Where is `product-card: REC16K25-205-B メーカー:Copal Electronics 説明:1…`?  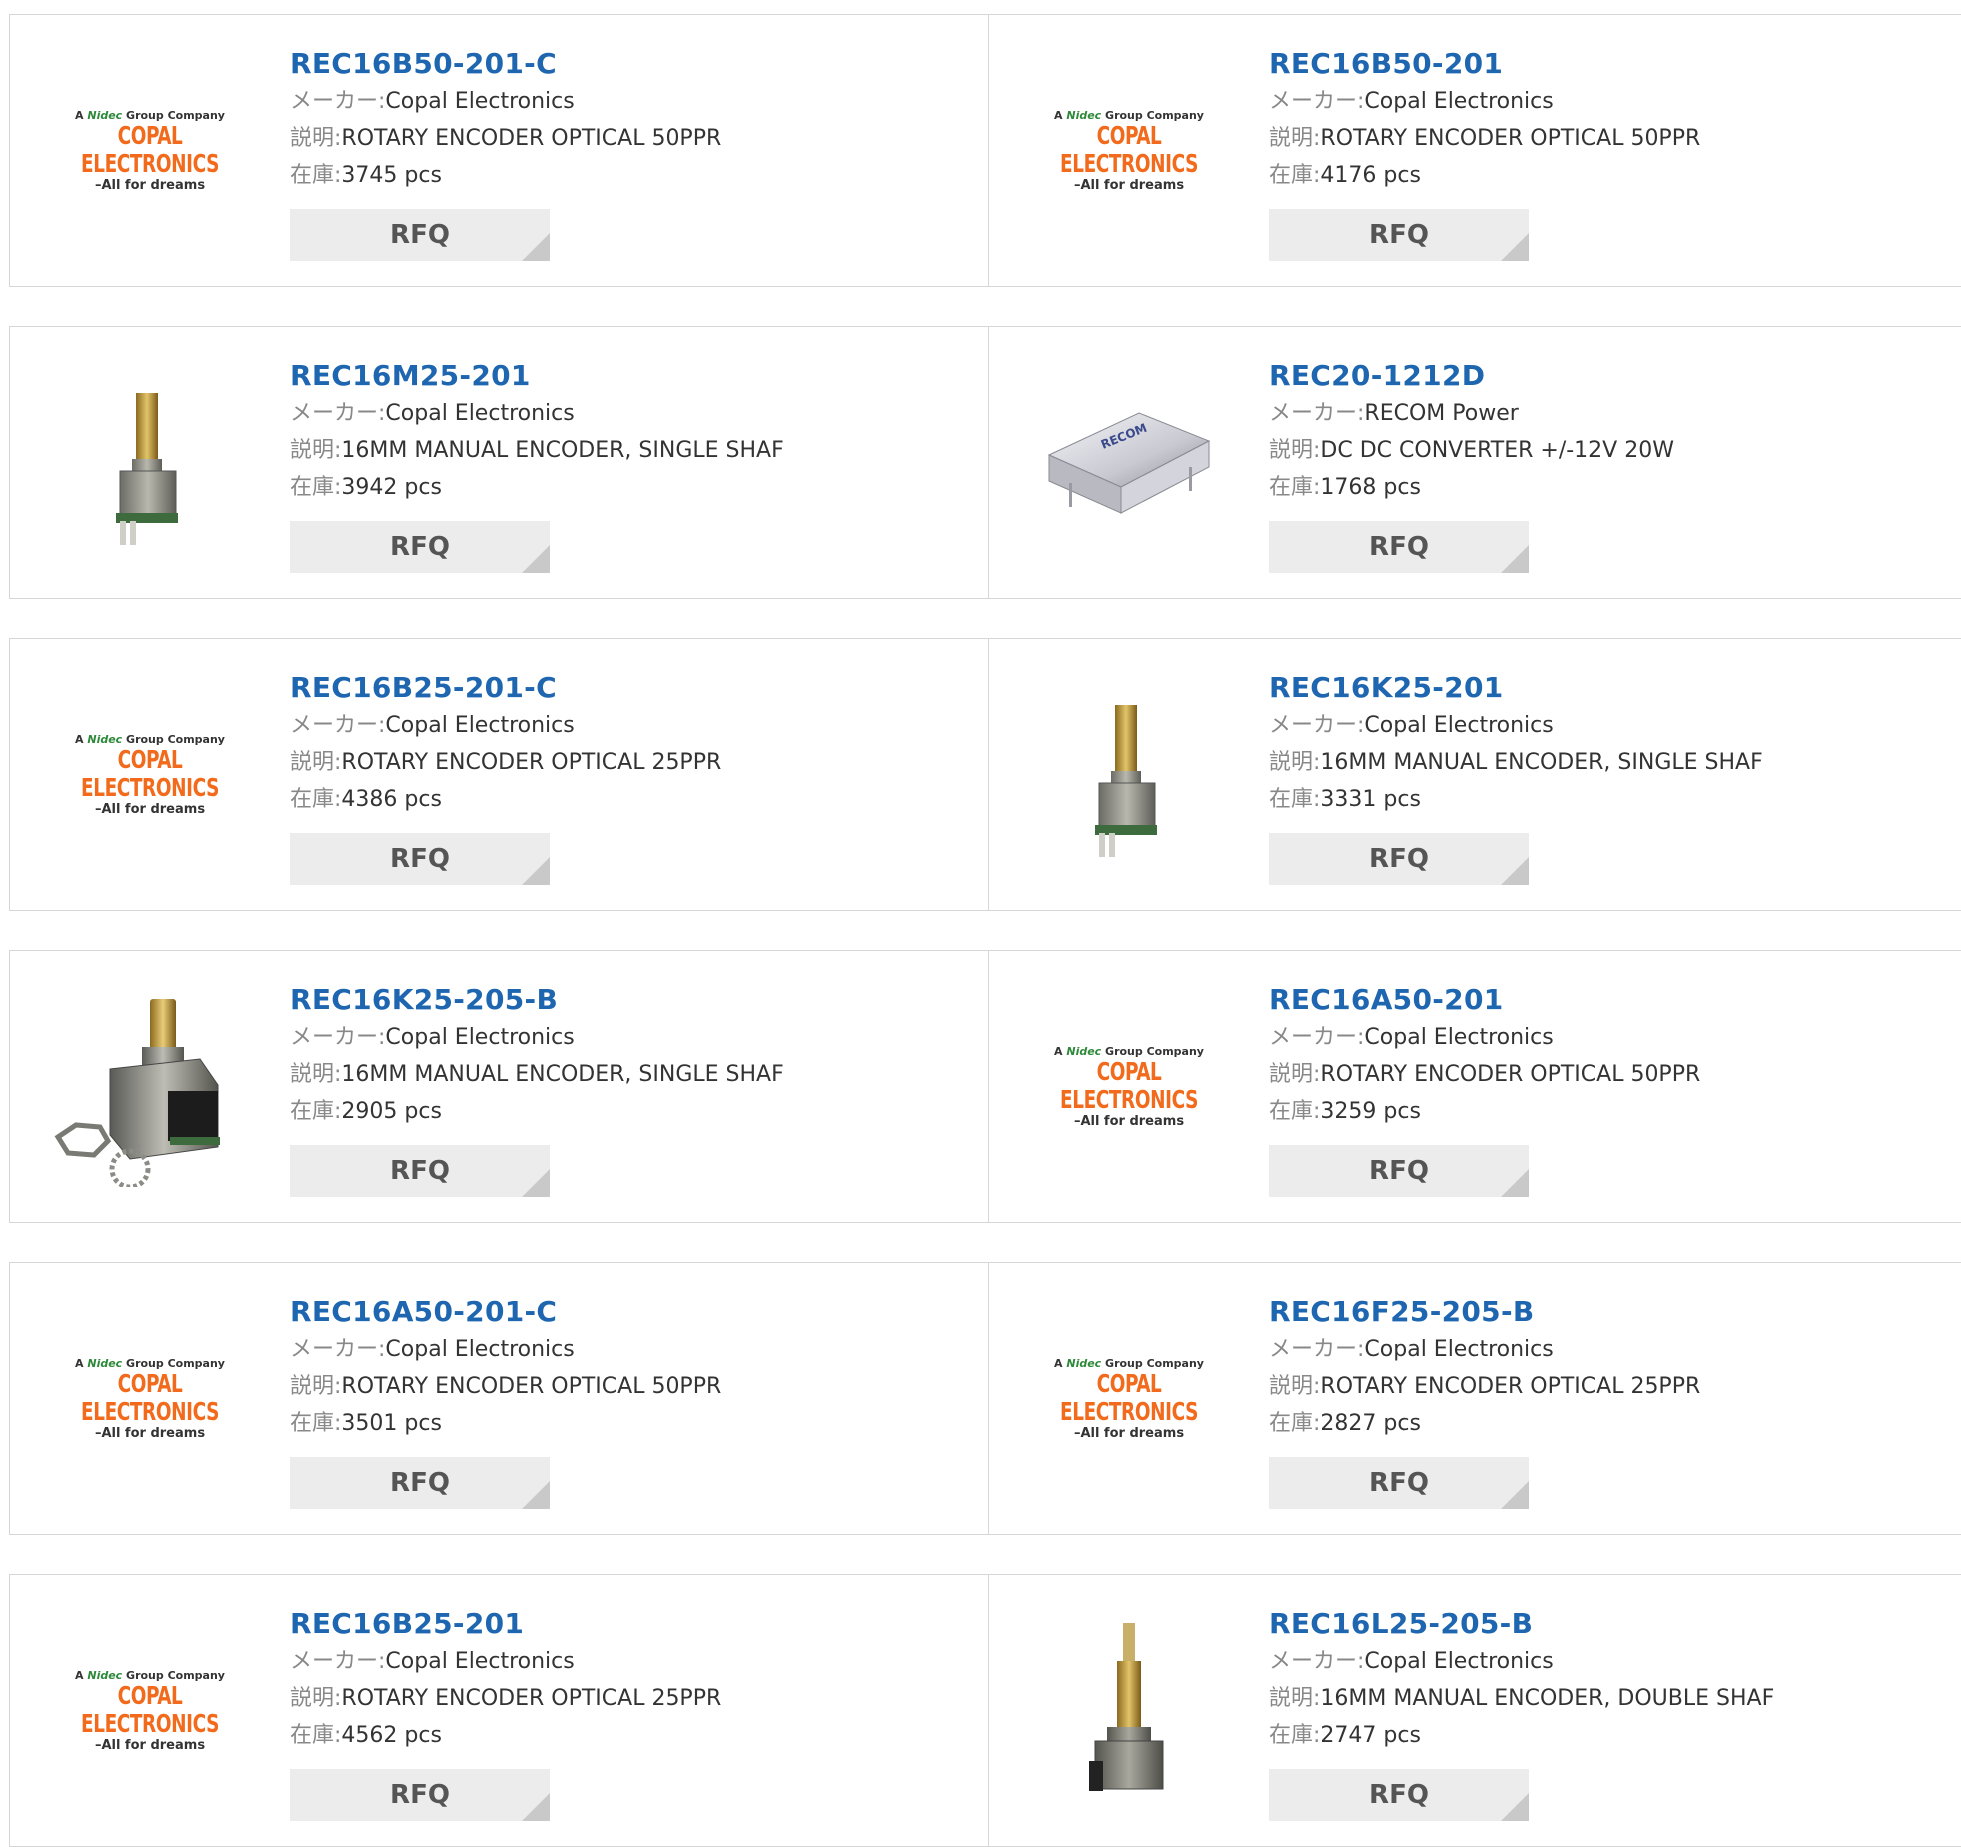
product-card: REC16K25-205-B メーカー:Copal Electronics 説明:1… is located at coordinates (499, 1086).